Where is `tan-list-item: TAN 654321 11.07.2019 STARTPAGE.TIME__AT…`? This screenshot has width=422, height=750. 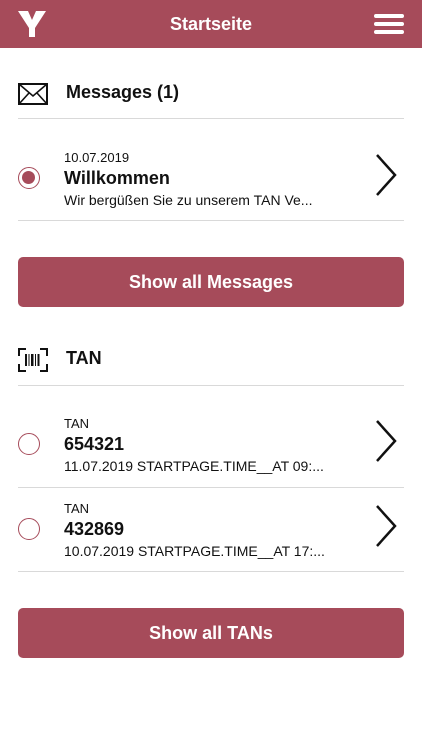 tan-list-item: TAN 654321 11.07.2019 STARTPAGE.TIME__AT… is located at coordinates (211, 444).